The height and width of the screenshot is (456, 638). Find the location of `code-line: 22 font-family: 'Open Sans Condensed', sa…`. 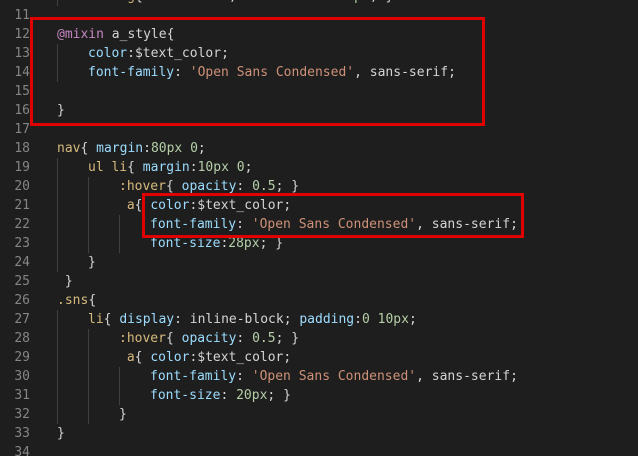

code-line: 22 font-family: 'Open Sans Condensed', sa… is located at coordinates (319, 224).